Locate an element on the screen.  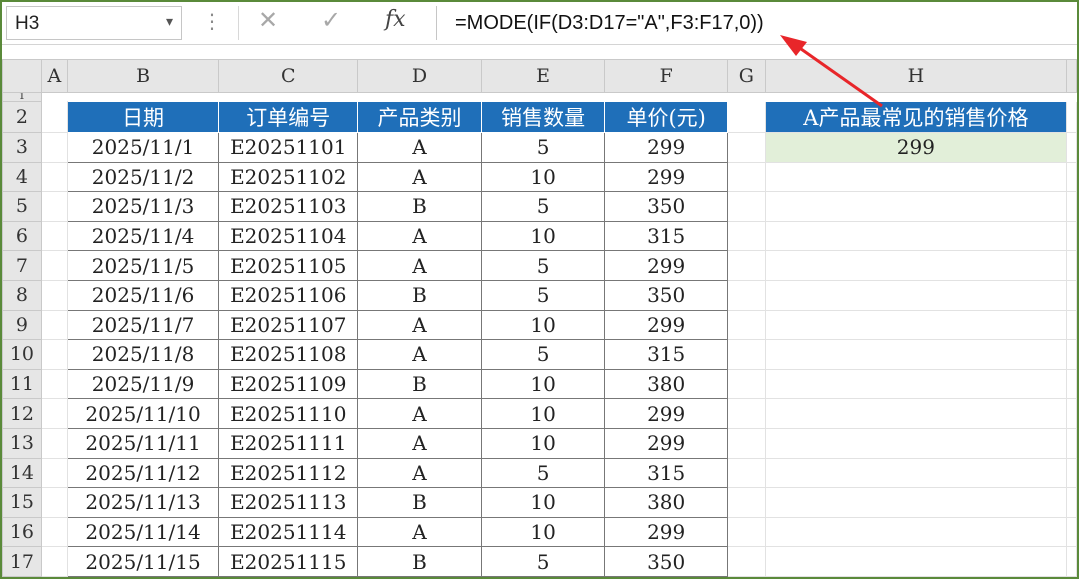
column-header-c: C is located at coordinates (288, 76).